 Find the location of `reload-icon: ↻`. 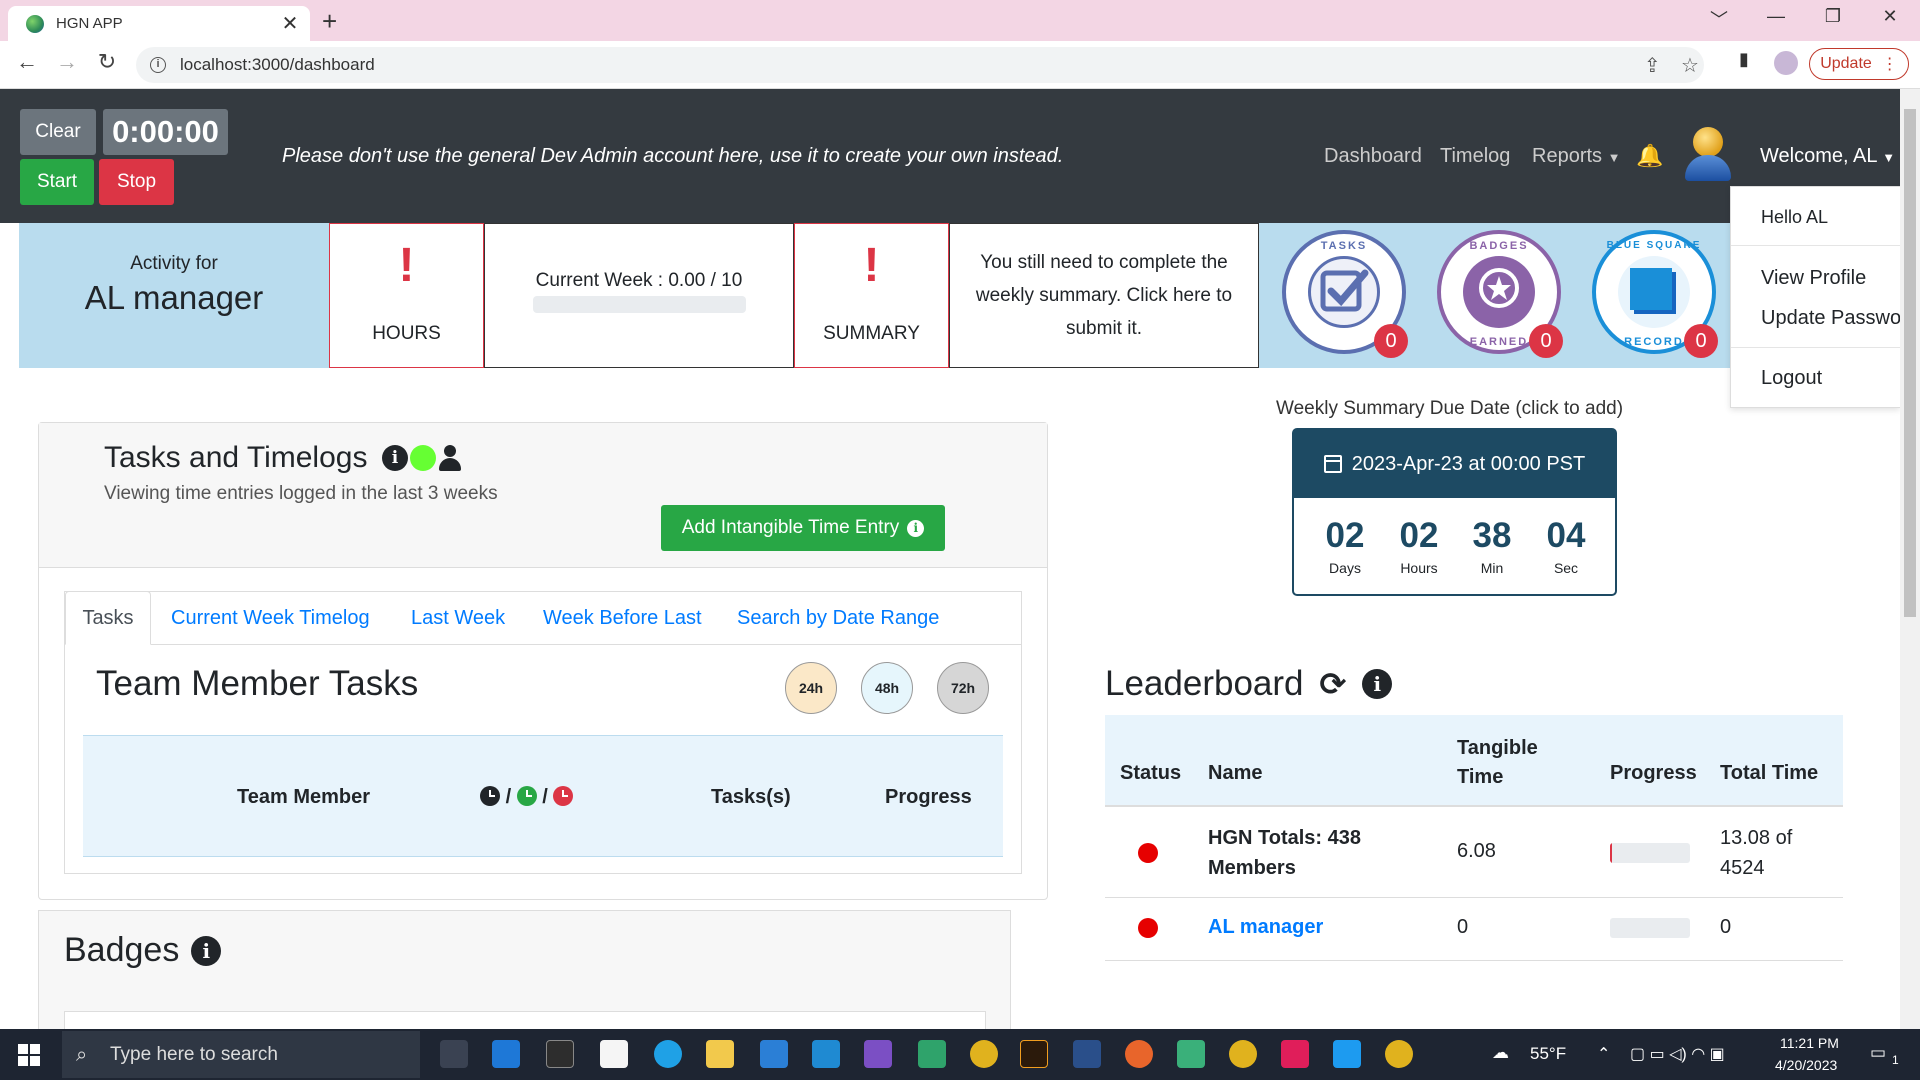

reload-icon: ↻ is located at coordinates (107, 62).